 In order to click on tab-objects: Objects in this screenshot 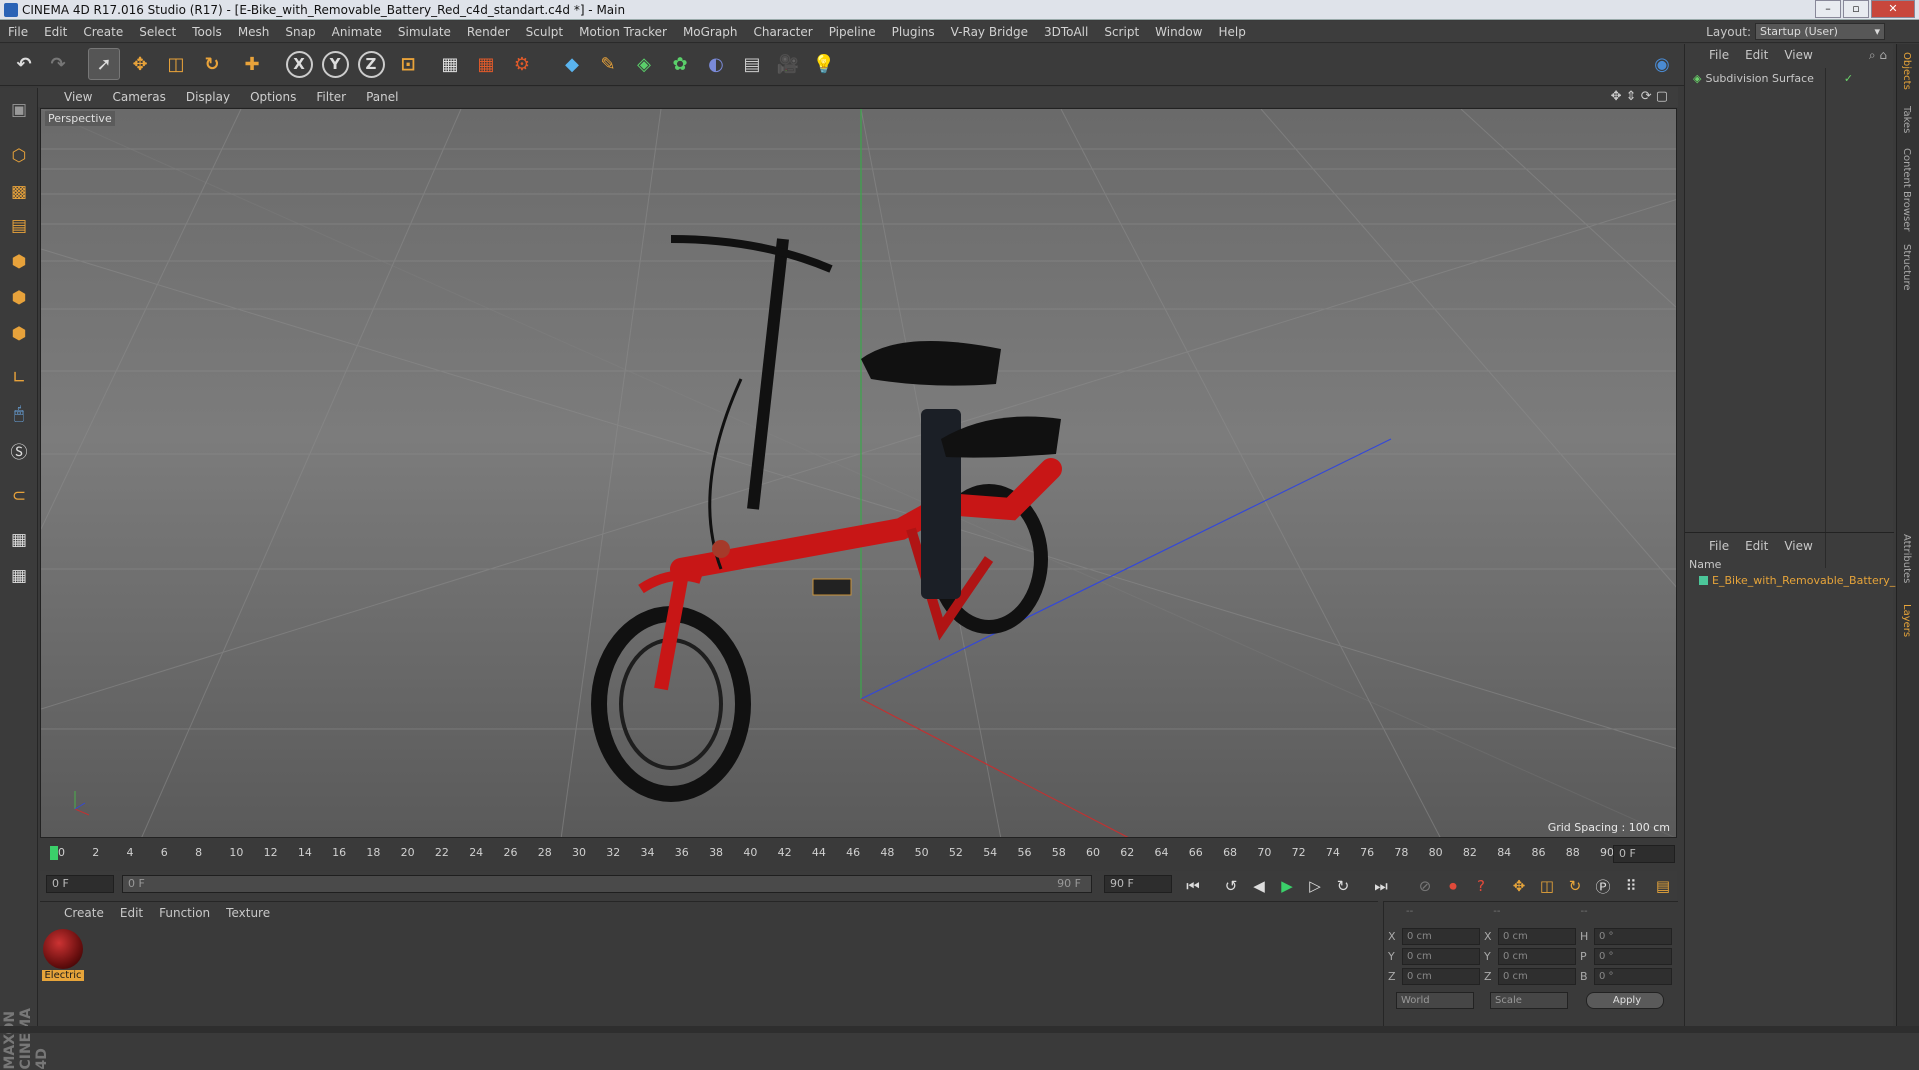, I will do `click(1906, 71)`.